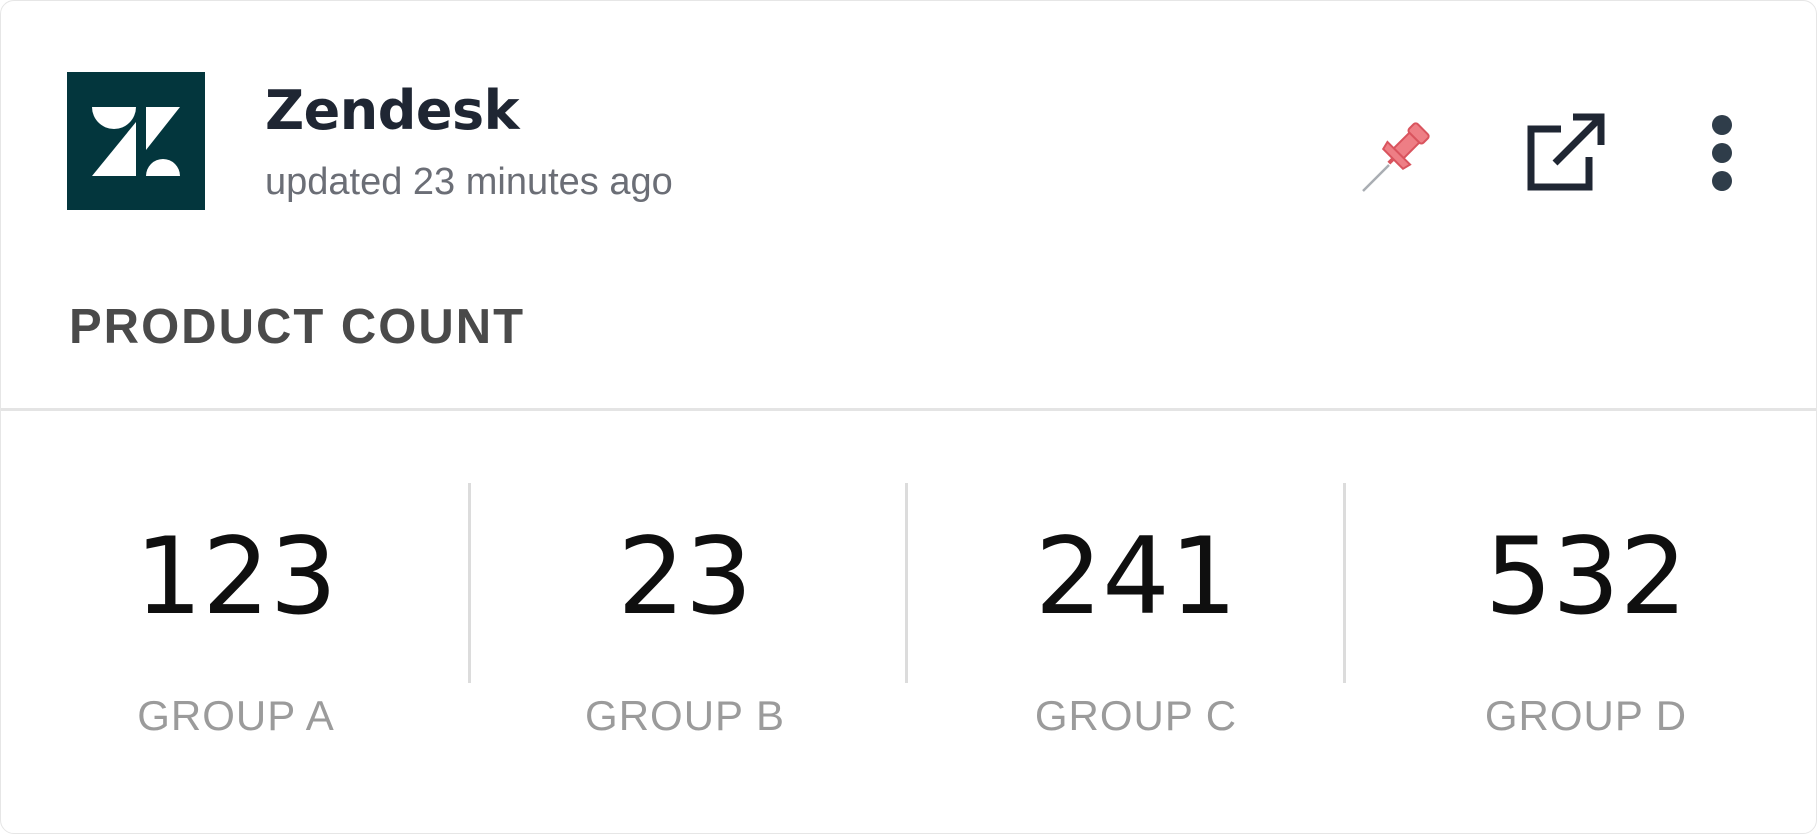 This screenshot has height=834, width=1817. What do you see at coordinates (392, 110) in the screenshot?
I see `app-title: Zendesk` at bounding box center [392, 110].